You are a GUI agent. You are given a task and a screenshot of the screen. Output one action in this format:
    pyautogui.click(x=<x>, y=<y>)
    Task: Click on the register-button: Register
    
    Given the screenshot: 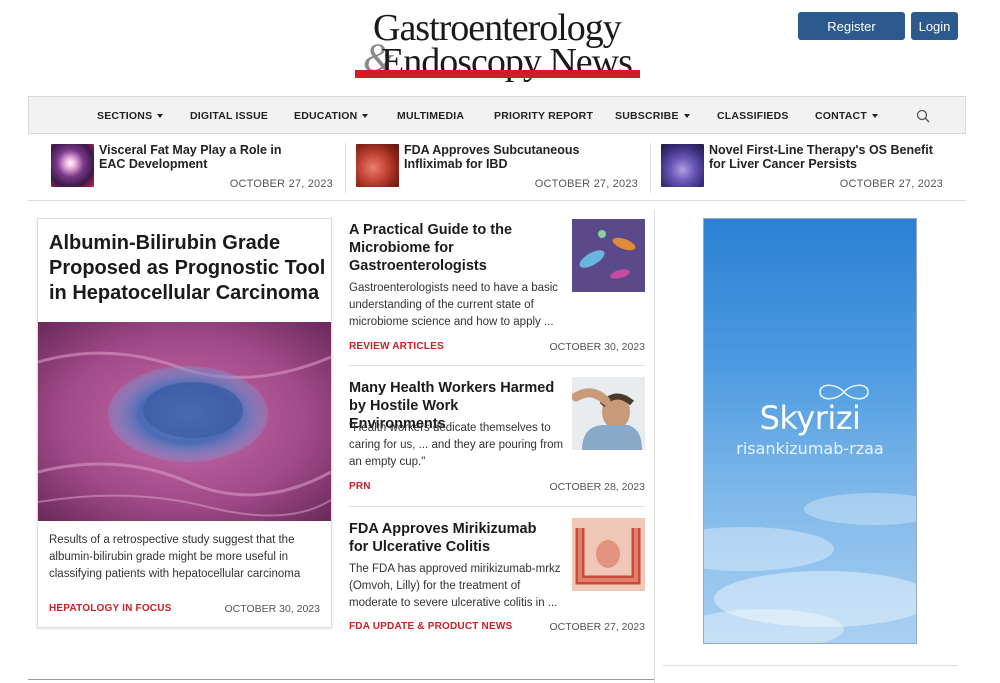 What is the action you would take?
    pyautogui.click(x=851, y=26)
    